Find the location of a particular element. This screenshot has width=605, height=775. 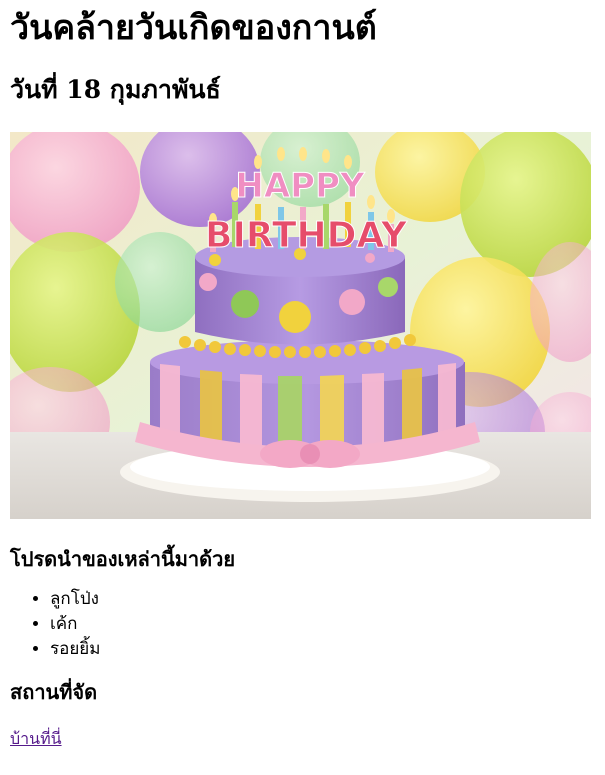

venue-link: บ้านที่นี่ is located at coordinates (302, 739).